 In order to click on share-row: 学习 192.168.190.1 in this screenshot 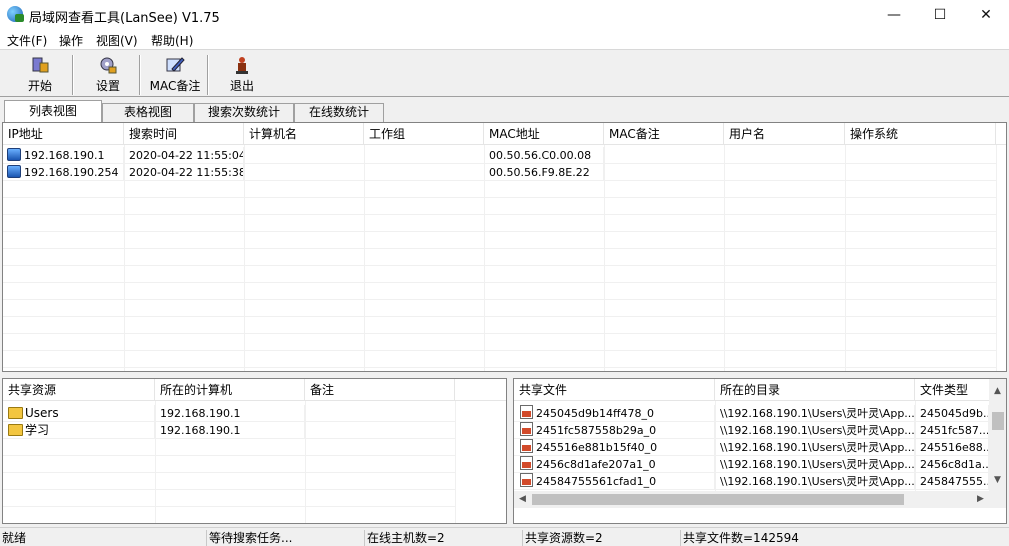, I will do `click(229, 430)`.